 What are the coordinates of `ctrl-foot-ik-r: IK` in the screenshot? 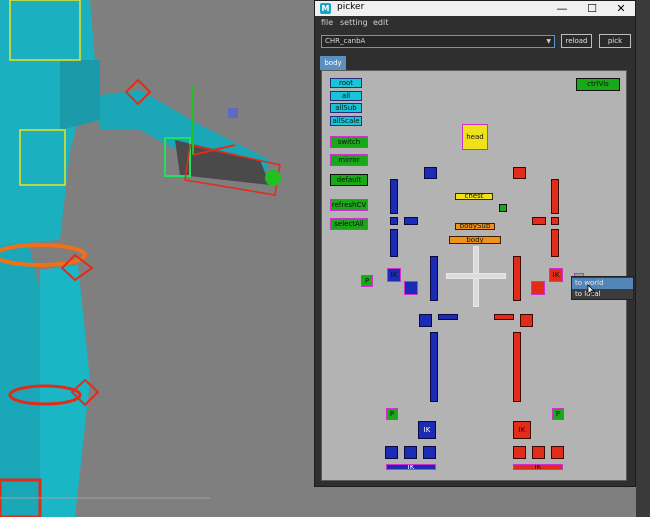 It's located at (522, 430).